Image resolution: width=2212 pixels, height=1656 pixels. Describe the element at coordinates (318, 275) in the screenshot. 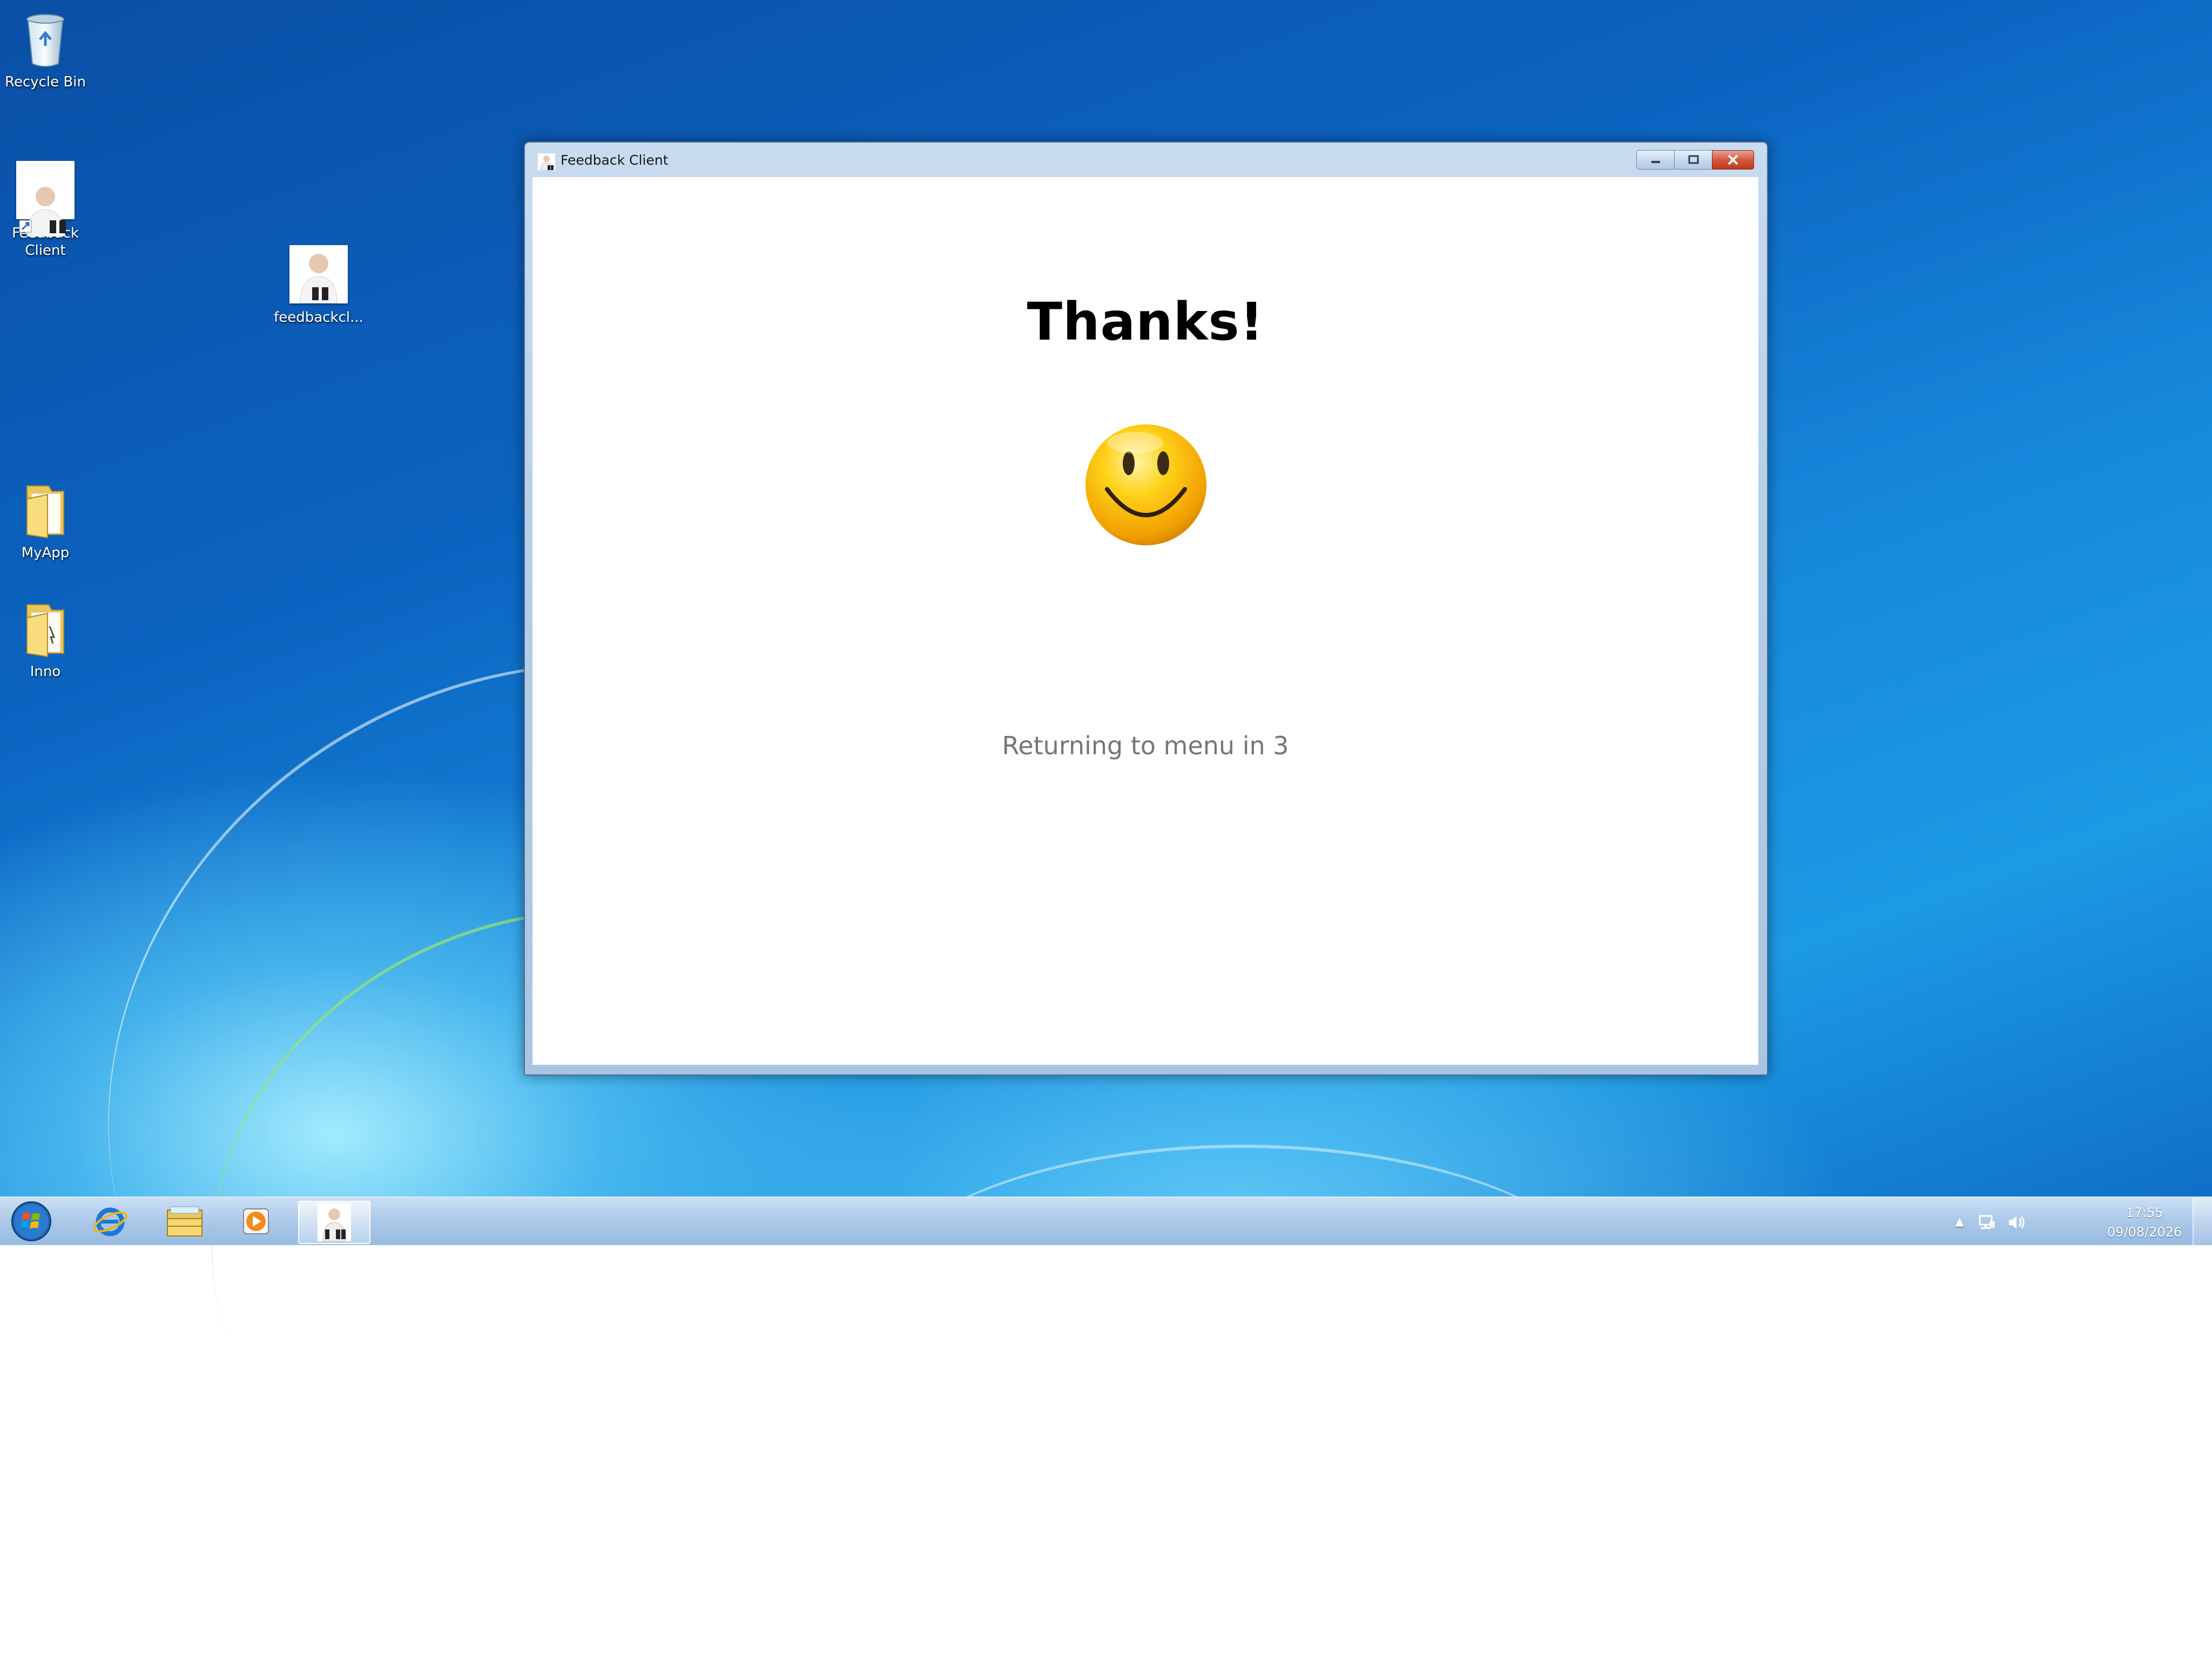

I see `feedback-client-exe-icon` at that location.